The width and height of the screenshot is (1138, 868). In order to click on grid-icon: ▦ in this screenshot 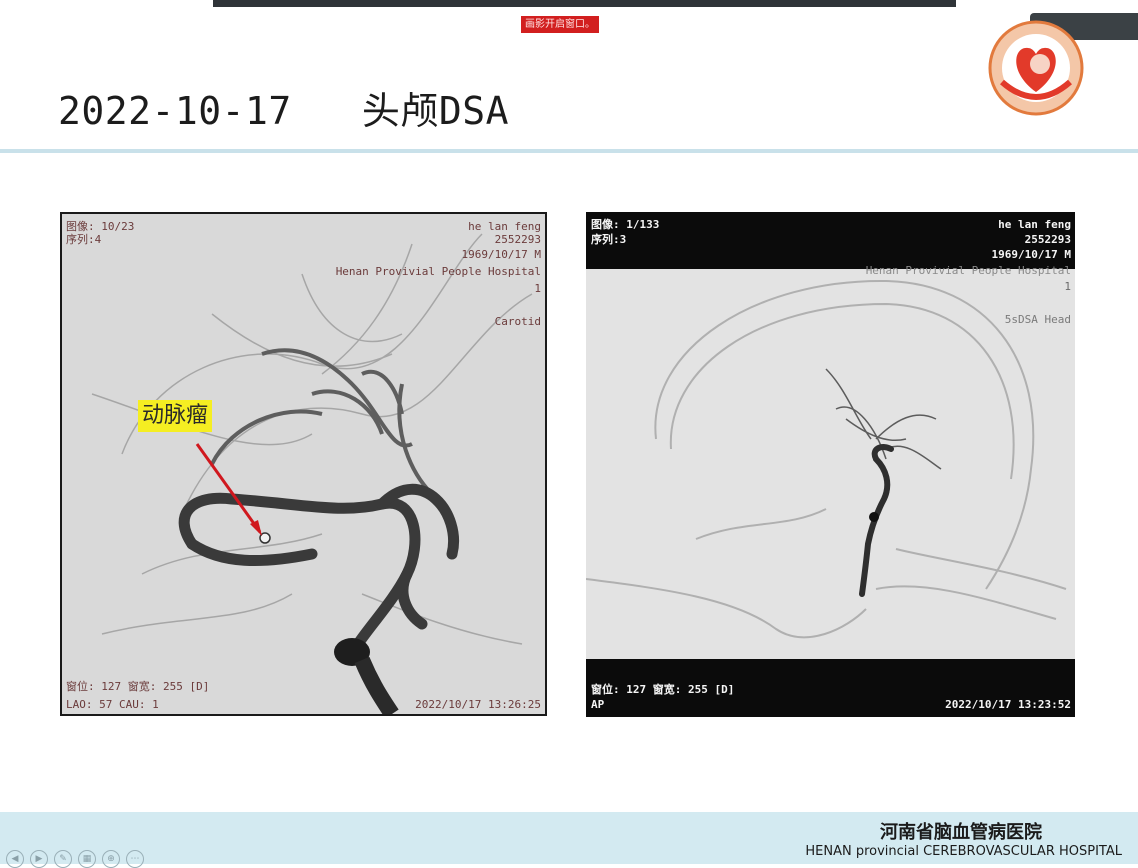, I will do `click(87, 859)`.